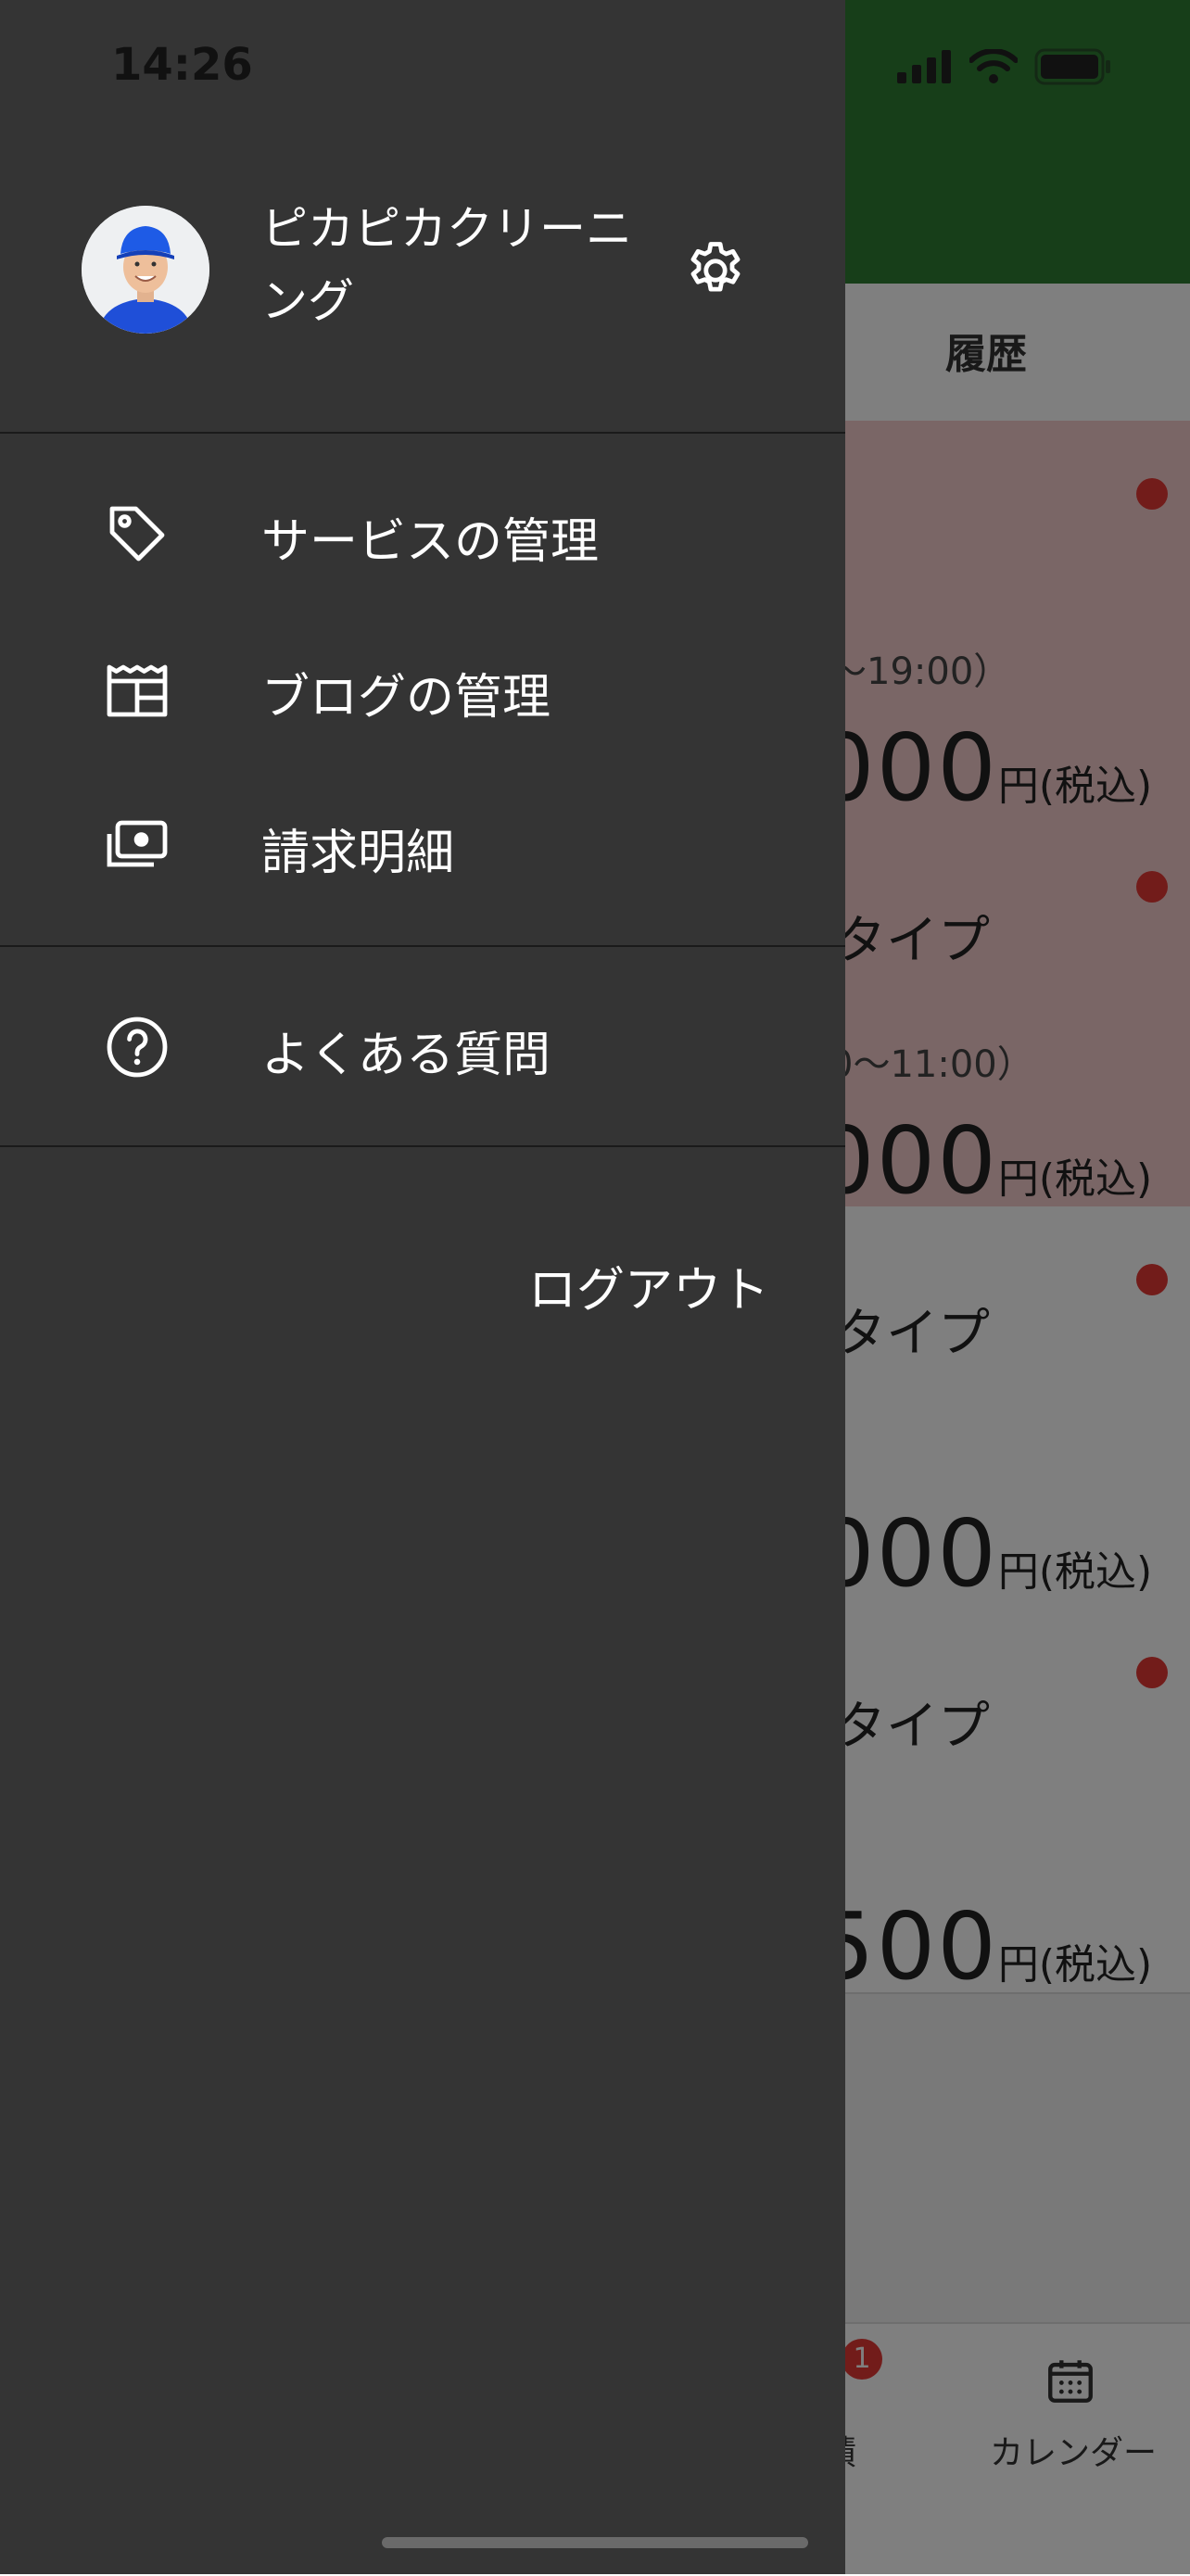 This screenshot has width=1190, height=2576. I want to click on tag-icon, so click(137, 534).